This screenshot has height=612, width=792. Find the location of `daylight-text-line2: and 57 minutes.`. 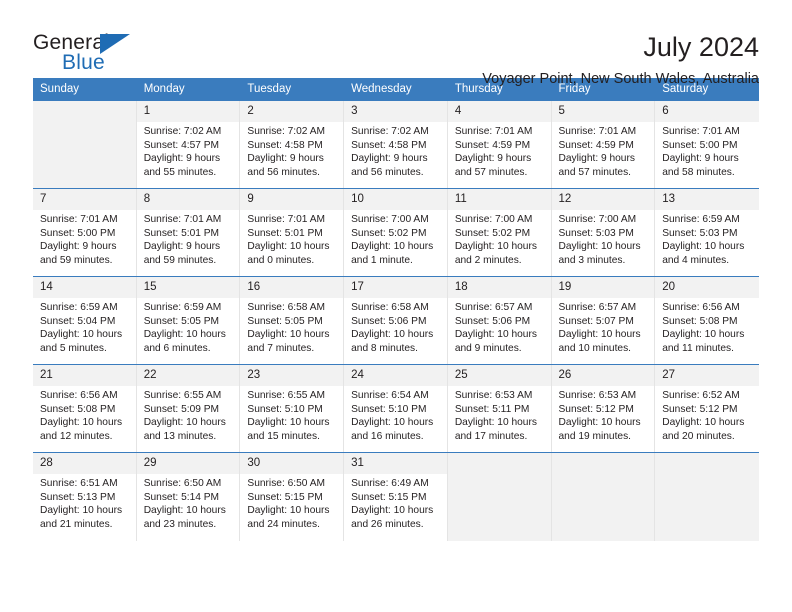

daylight-text-line2: and 57 minutes. is located at coordinates (595, 172).